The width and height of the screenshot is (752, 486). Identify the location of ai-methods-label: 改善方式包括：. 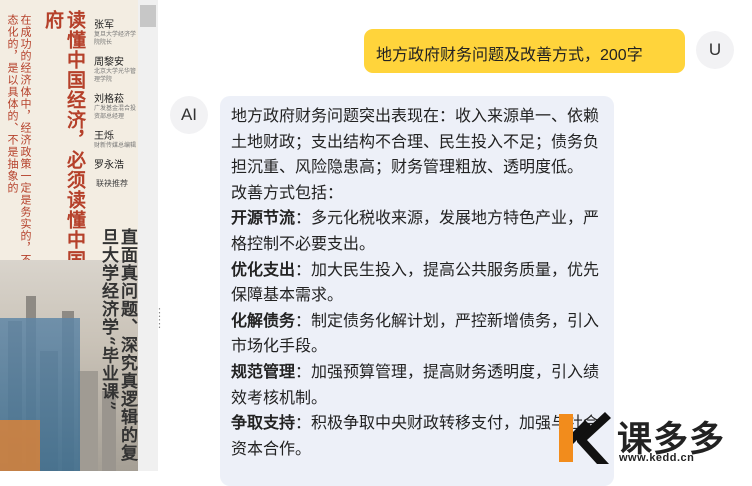
(287, 193).